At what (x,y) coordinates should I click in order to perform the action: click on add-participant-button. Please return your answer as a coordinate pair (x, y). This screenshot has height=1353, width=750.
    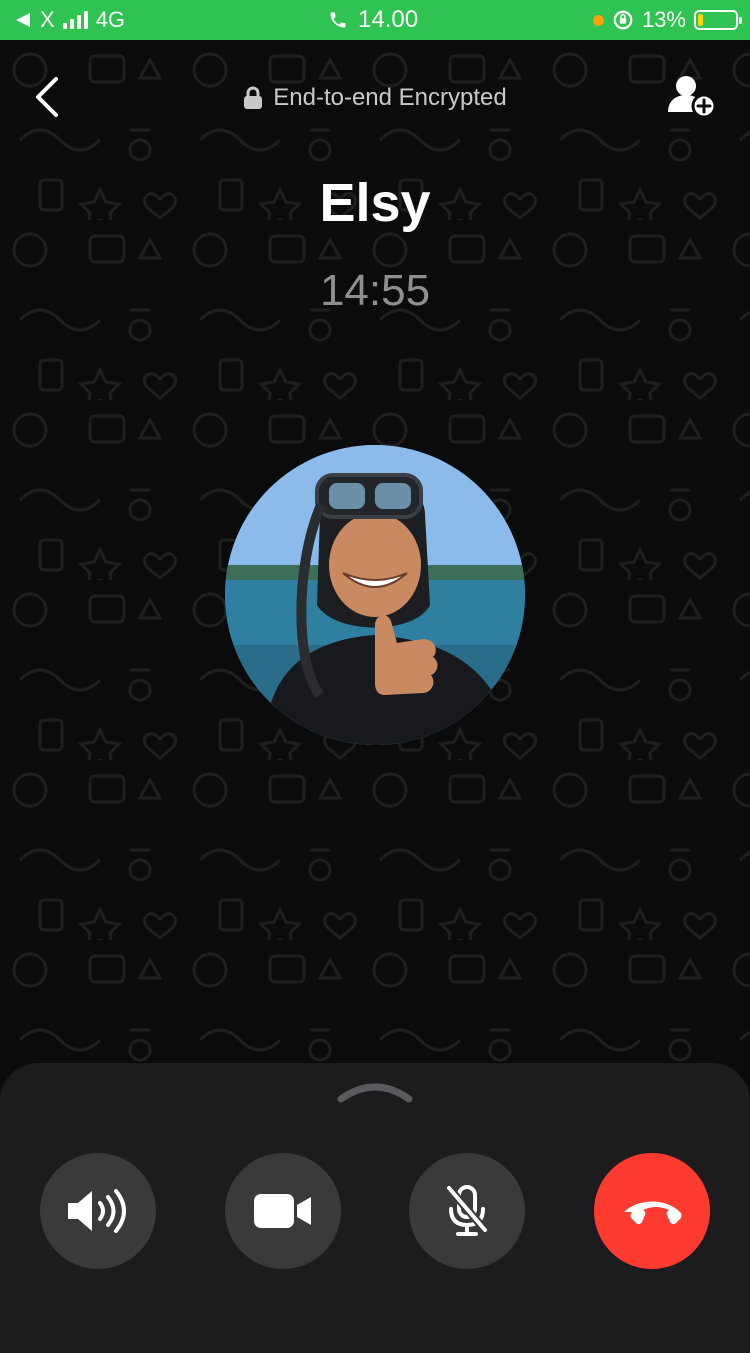
    Looking at the image, I should click on (693, 97).